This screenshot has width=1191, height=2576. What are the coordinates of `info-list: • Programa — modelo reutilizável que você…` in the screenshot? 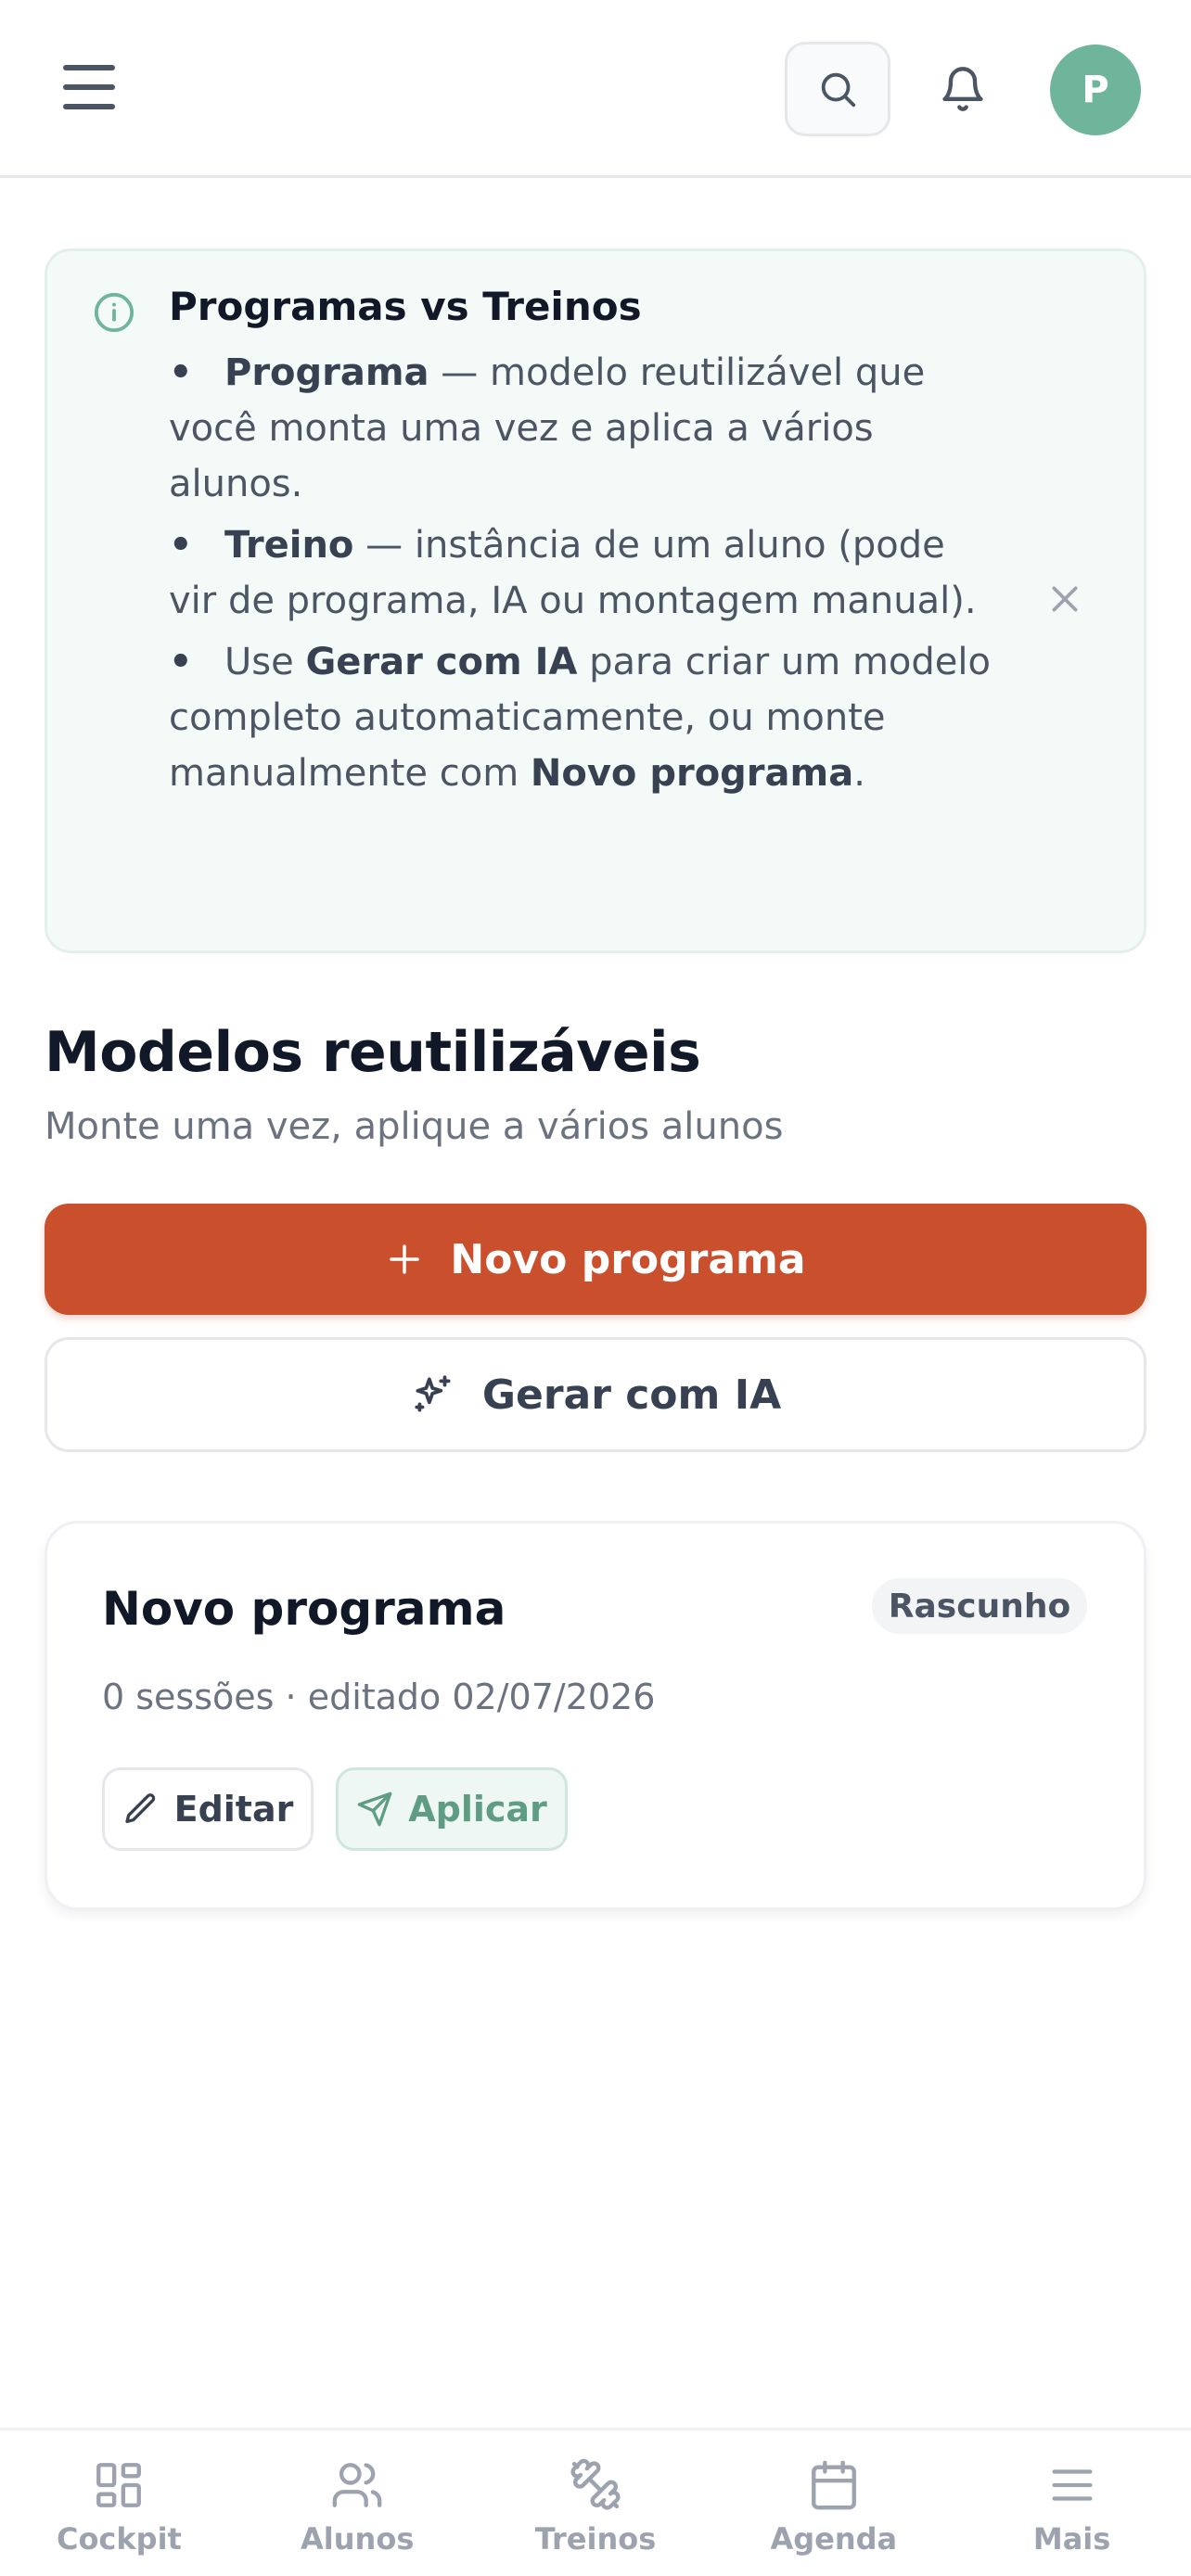 It's located at (586, 576).